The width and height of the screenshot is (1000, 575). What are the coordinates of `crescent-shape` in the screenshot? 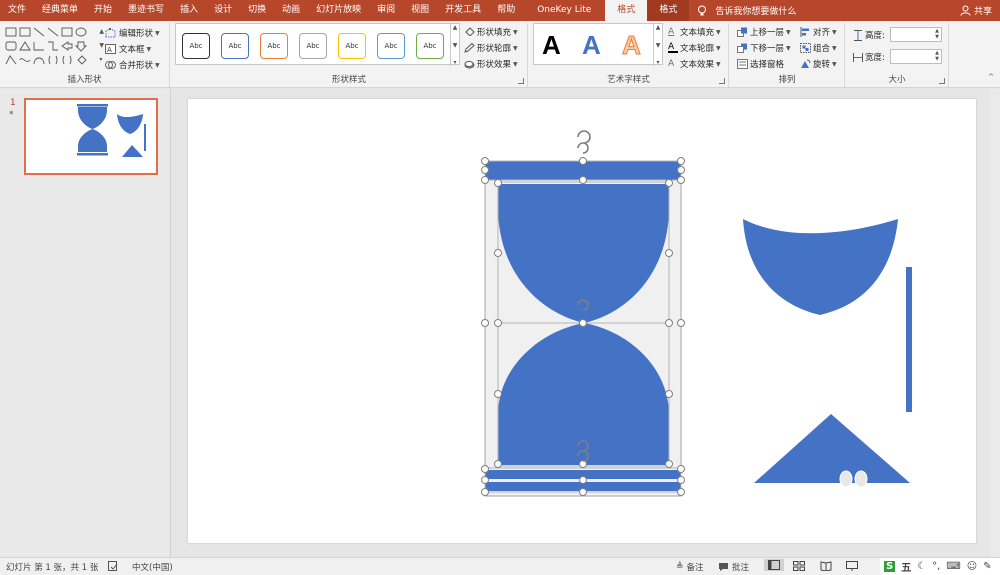 It's located at (820, 267).